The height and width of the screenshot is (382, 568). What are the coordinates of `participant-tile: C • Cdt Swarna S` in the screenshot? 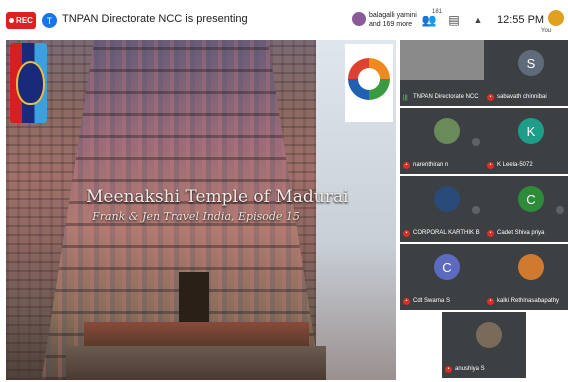 It's located at (442, 277).